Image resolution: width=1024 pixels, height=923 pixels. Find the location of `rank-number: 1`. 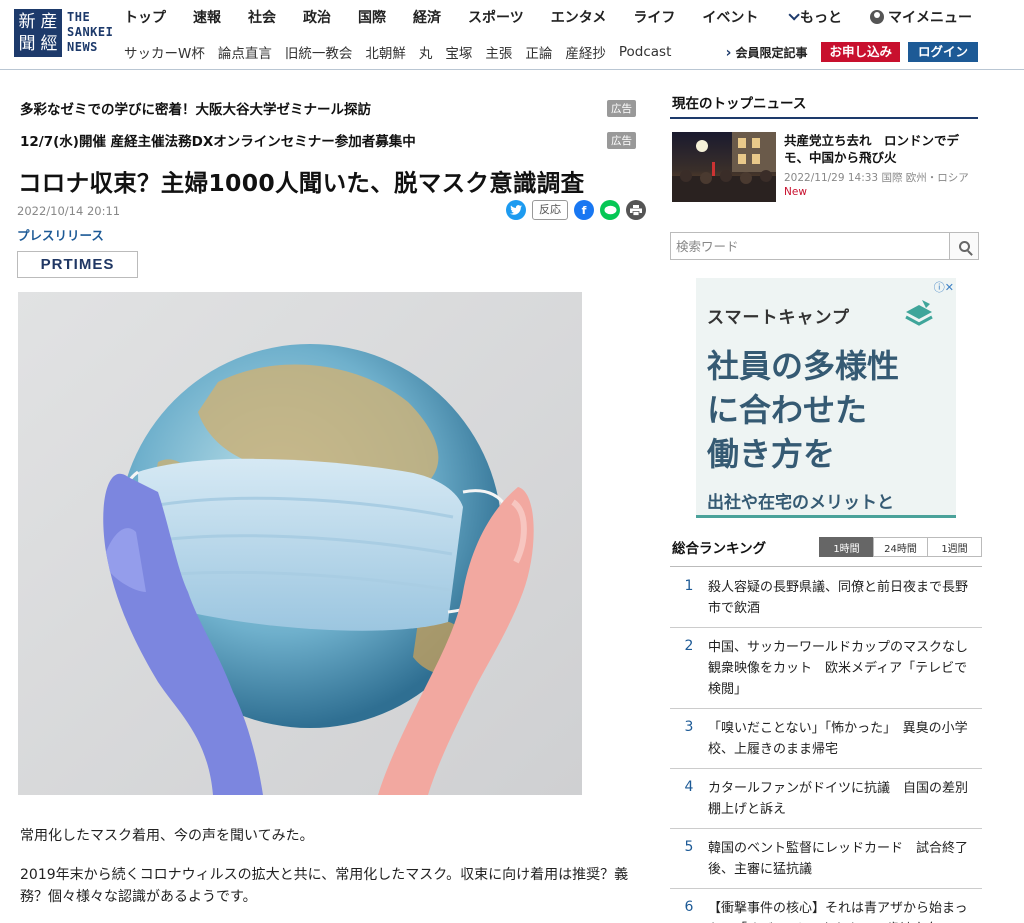

rank-number: 1 is located at coordinates (689, 586).